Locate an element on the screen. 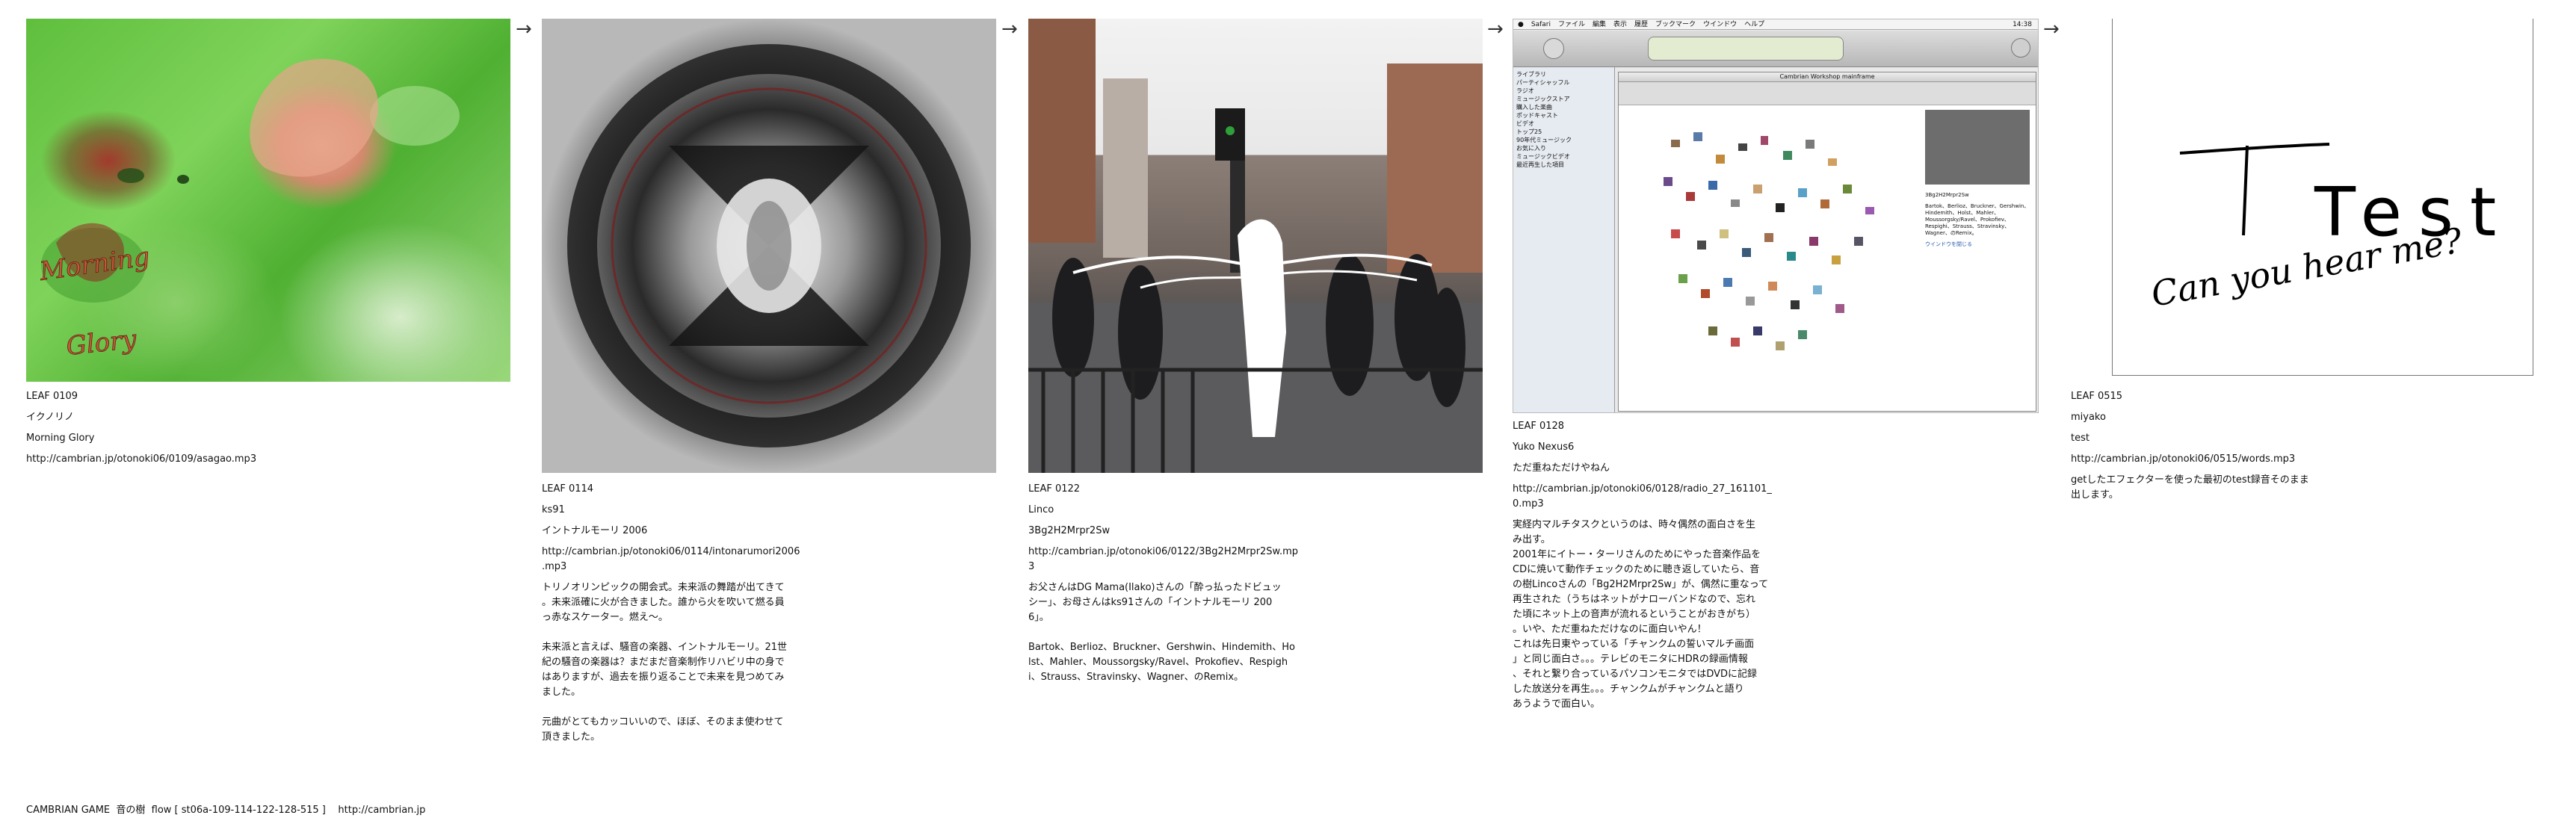  leaf-id: LEAF 0128 is located at coordinates (1539, 426).